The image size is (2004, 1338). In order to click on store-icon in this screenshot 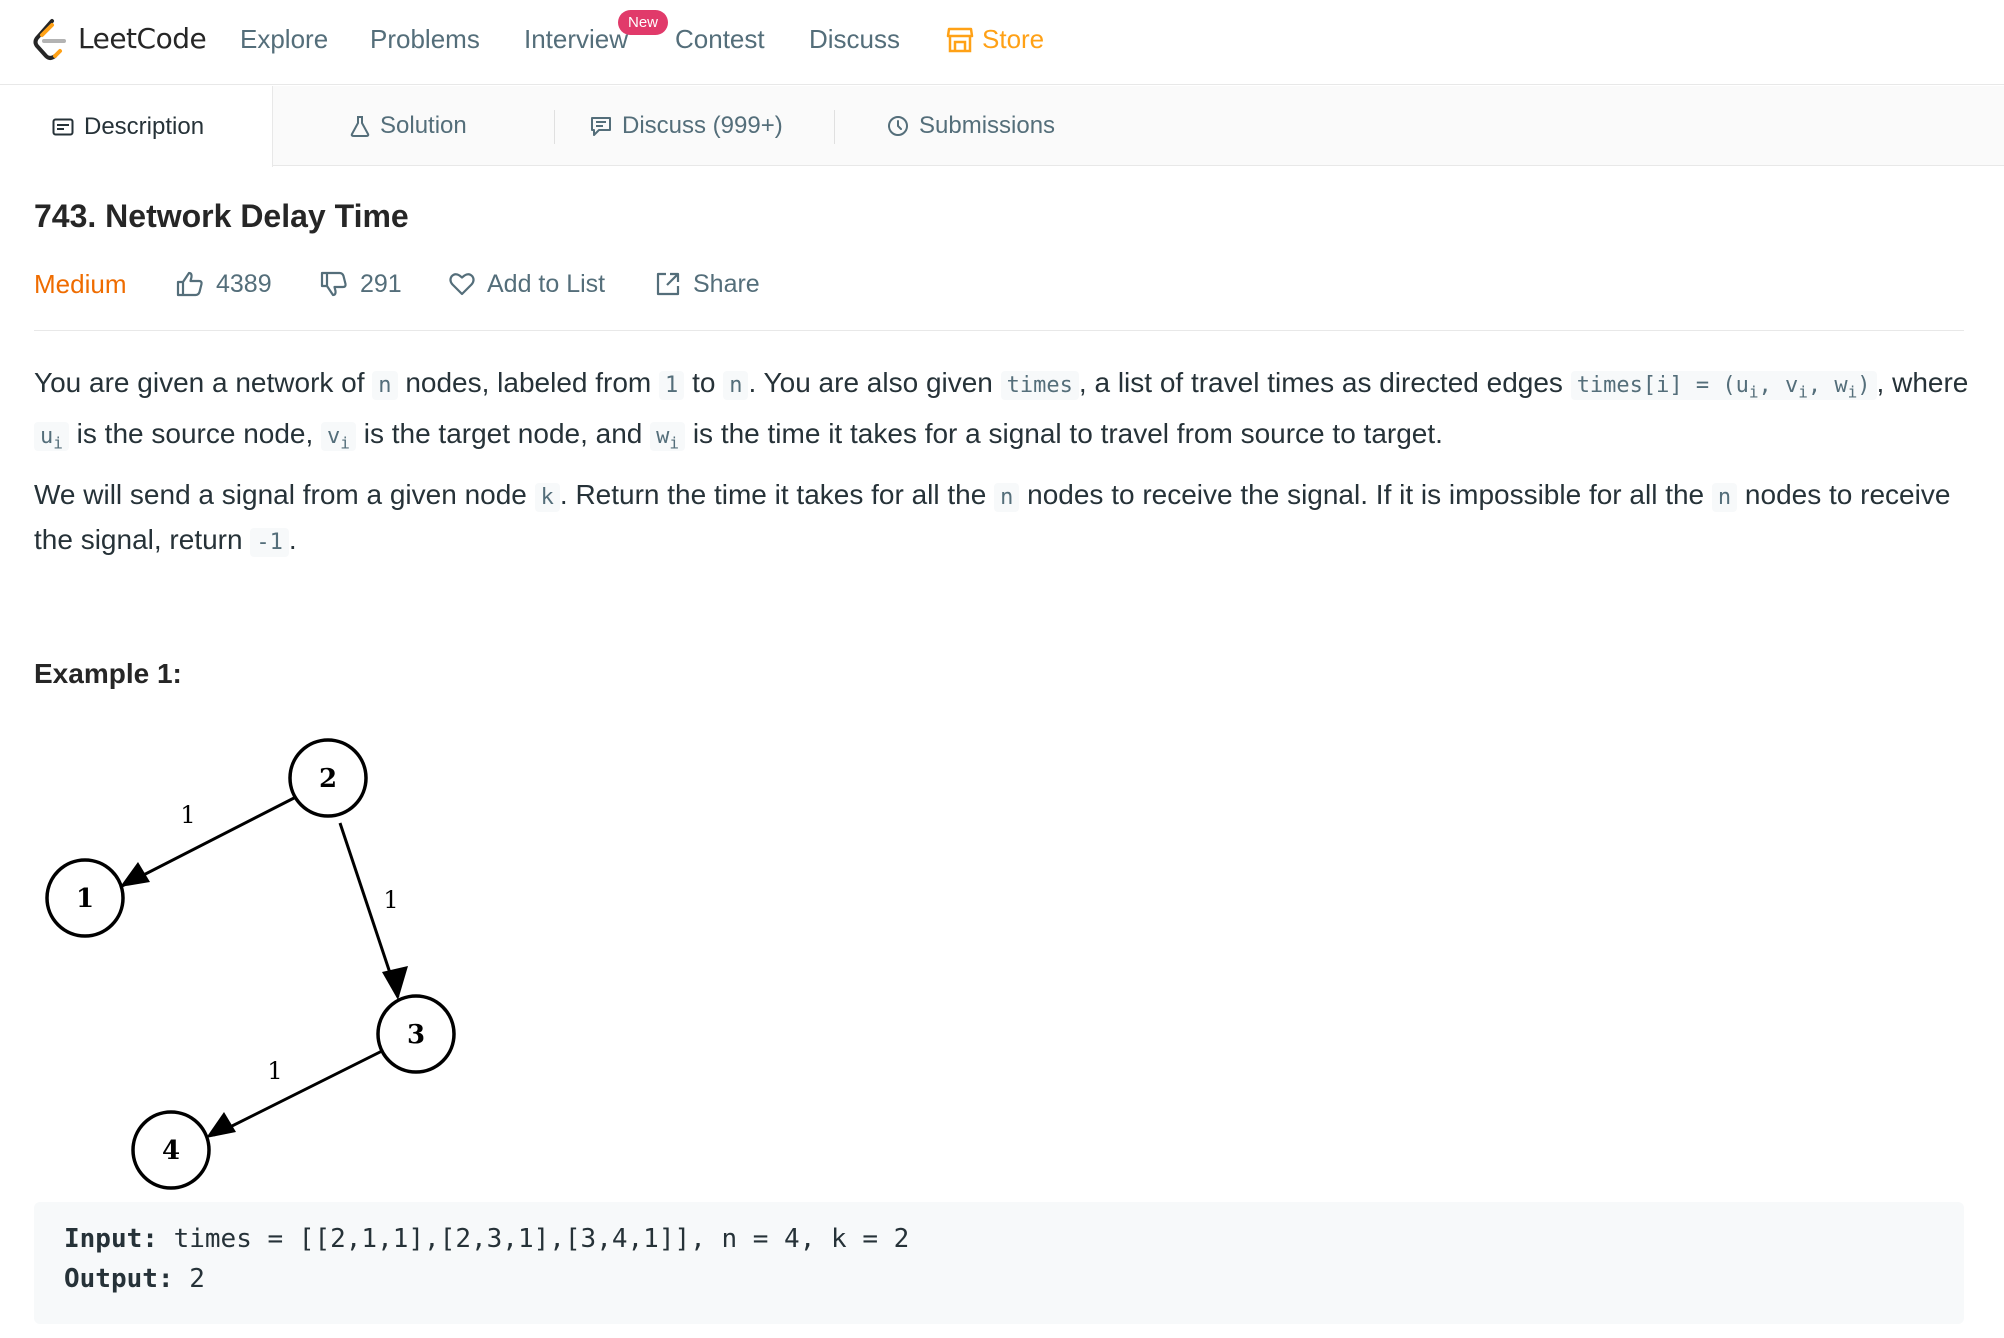, I will do `click(960, 39)`.